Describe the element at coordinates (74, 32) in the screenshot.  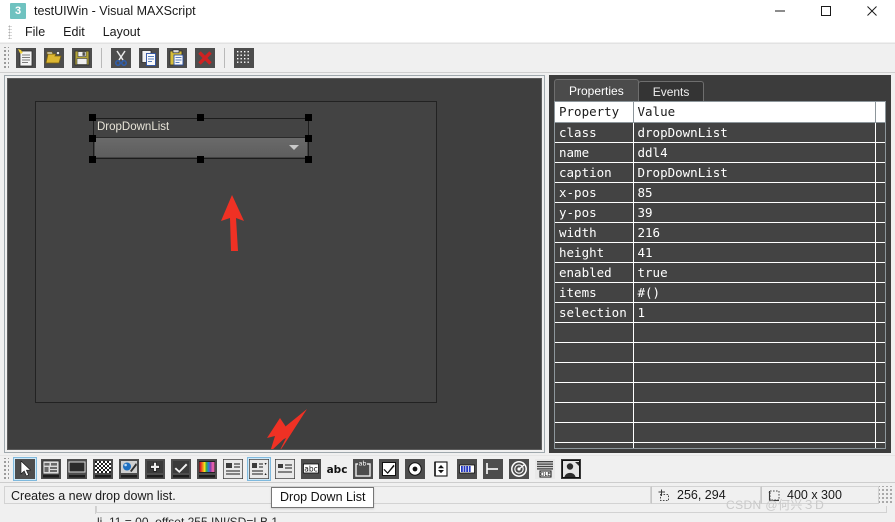
I see `menu-edit: Edit` at that location.